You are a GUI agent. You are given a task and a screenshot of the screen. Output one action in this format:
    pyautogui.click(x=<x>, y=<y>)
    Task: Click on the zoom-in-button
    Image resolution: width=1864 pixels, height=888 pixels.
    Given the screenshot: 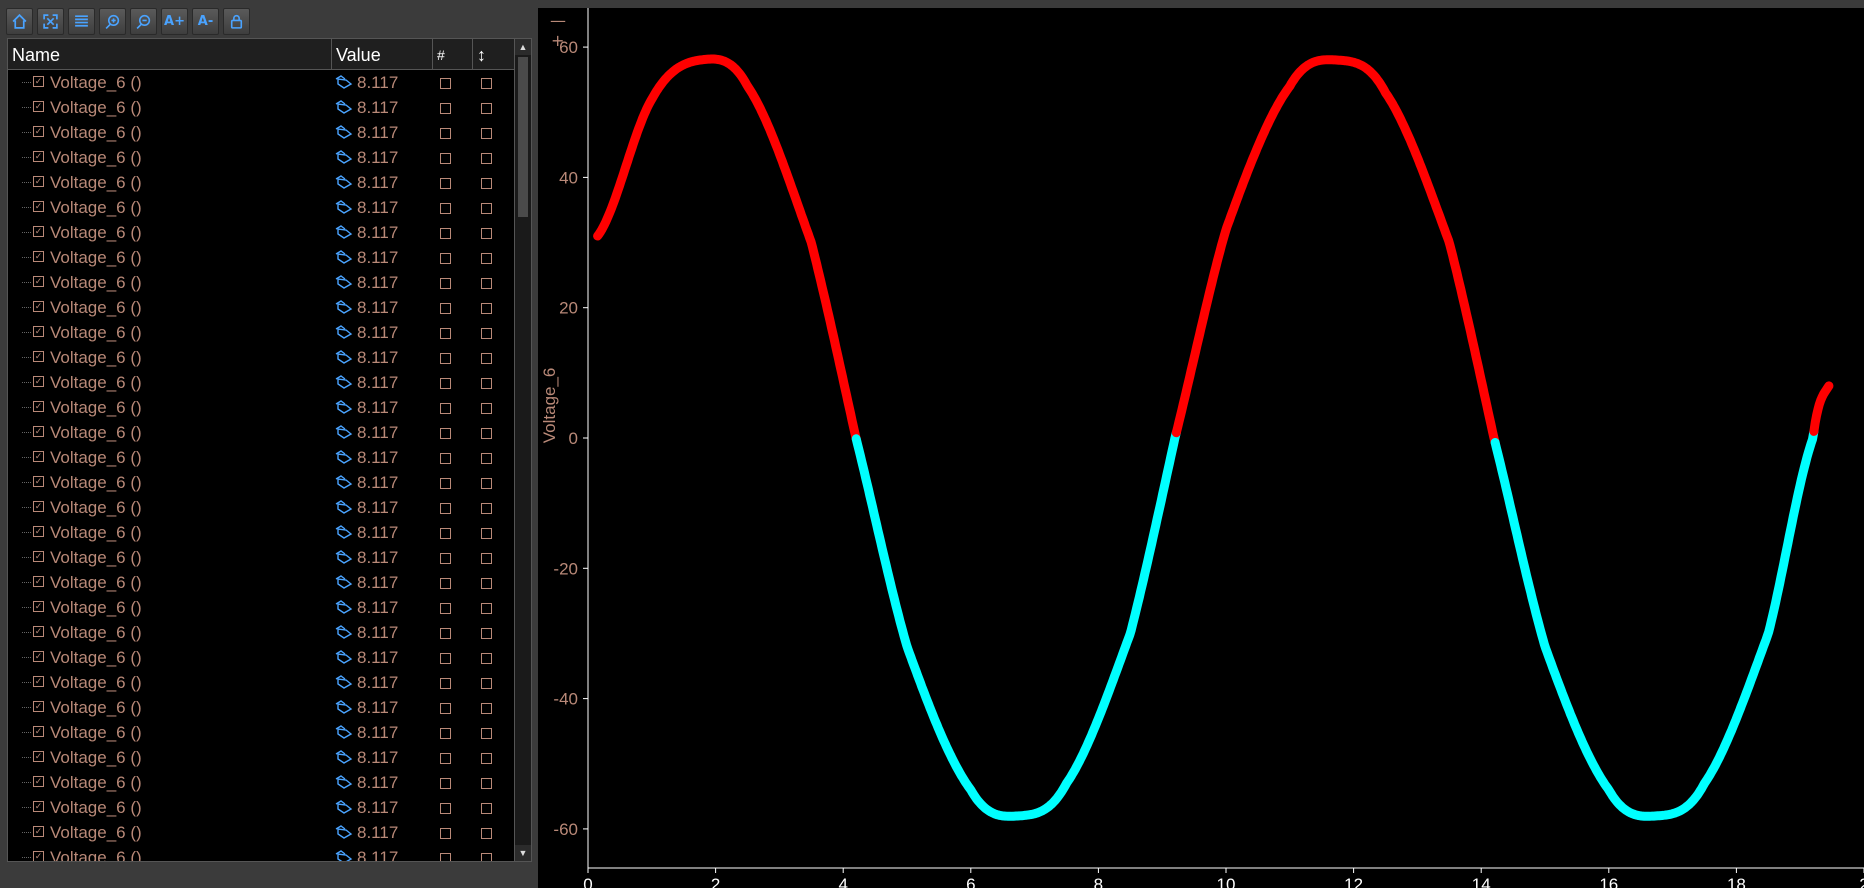 What is the action you would take?
    pyautogui.click(x=112, y=21)
    